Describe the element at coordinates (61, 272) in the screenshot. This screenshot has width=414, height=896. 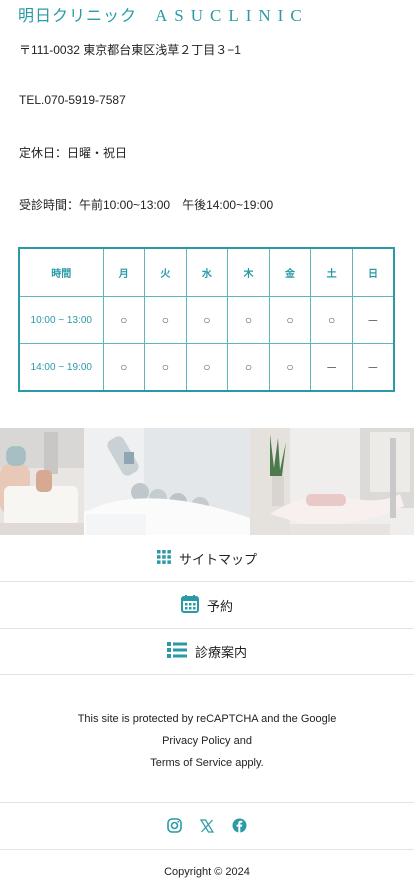
I see `schedule-header-cell: 時間` at that location.